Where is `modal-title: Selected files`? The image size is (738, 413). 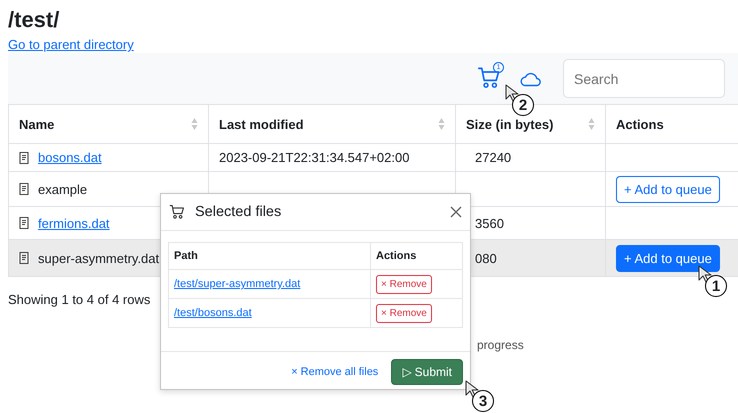 modal-title: Selected files is located at coordinates (238, 212).